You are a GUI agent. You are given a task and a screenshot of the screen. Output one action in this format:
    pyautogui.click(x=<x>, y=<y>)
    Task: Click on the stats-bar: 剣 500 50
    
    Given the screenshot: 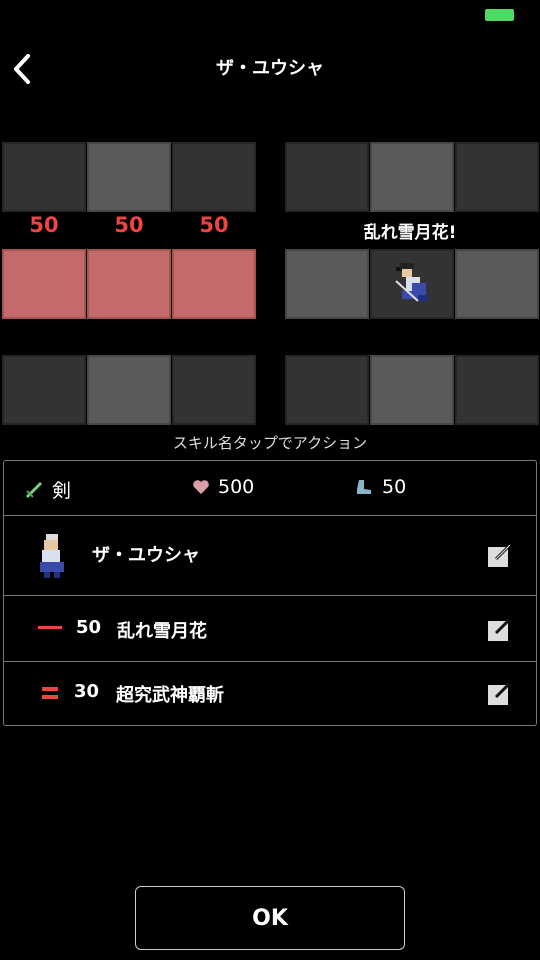 What is the action you would take?
    pyautogui.click(x=270, y=488)
    